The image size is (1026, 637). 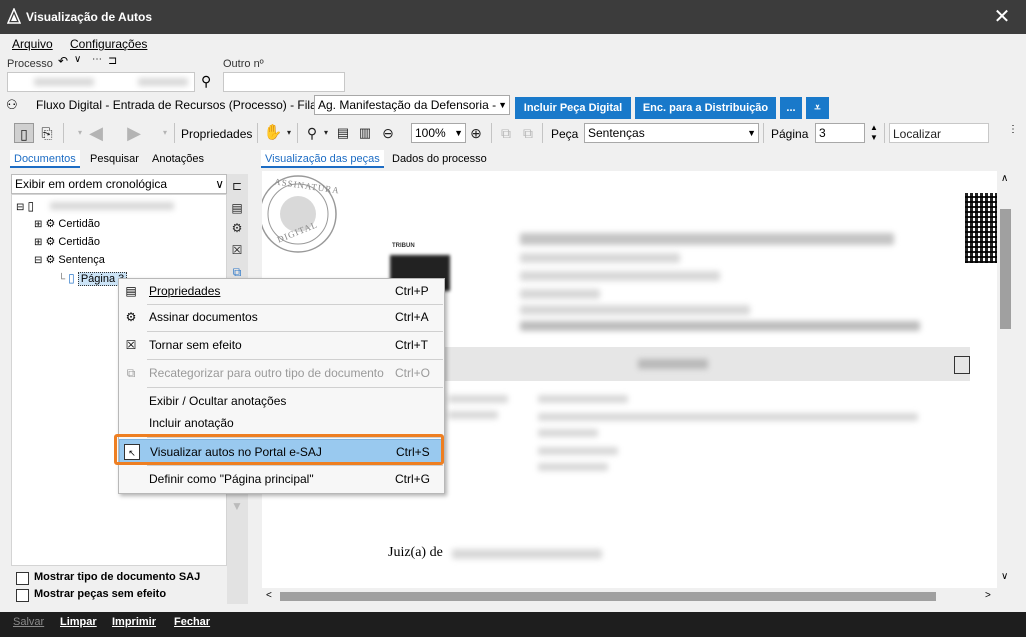 What do you see at coordinates (119, 184) in the screenshot?
I see `order-select: Exibir em ordem cronológica ∨` at bounding box center [119, 184].